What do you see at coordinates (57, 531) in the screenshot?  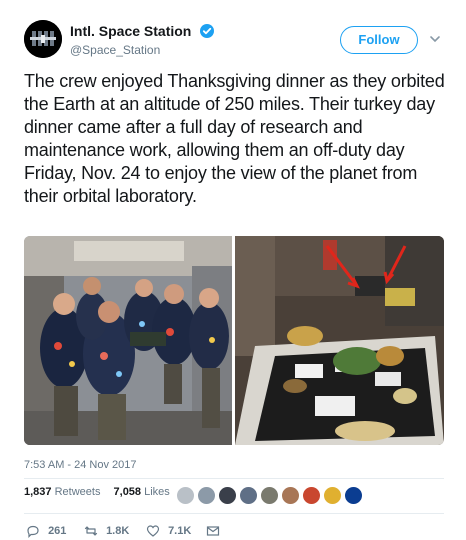 I see `reply-count: 261` at bounding box center [57, 531].